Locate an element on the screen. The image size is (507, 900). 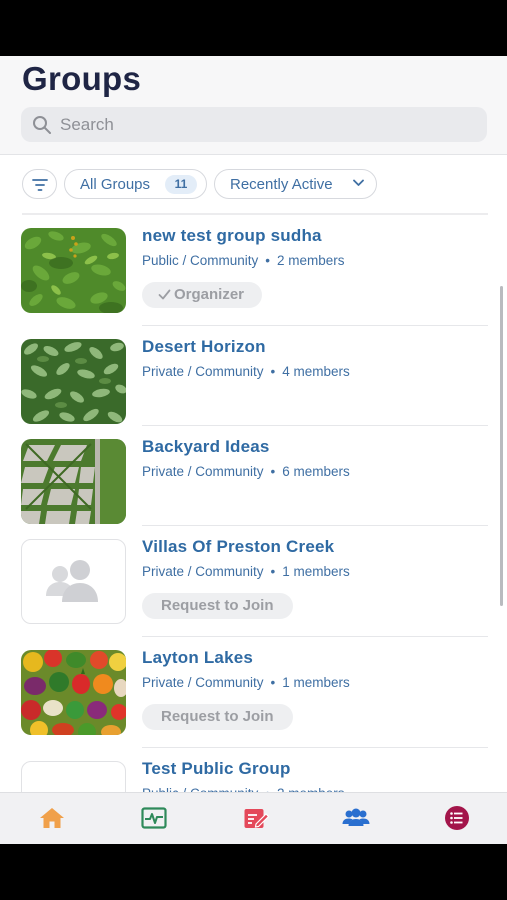
filter-button is located at coordinates (39, 184).